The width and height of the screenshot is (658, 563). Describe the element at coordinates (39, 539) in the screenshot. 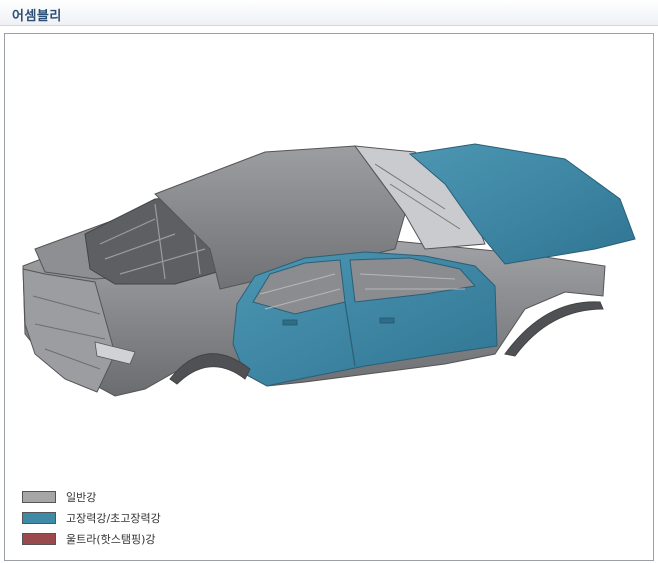

I see `legend-swatch-ultra-steel` at that location.